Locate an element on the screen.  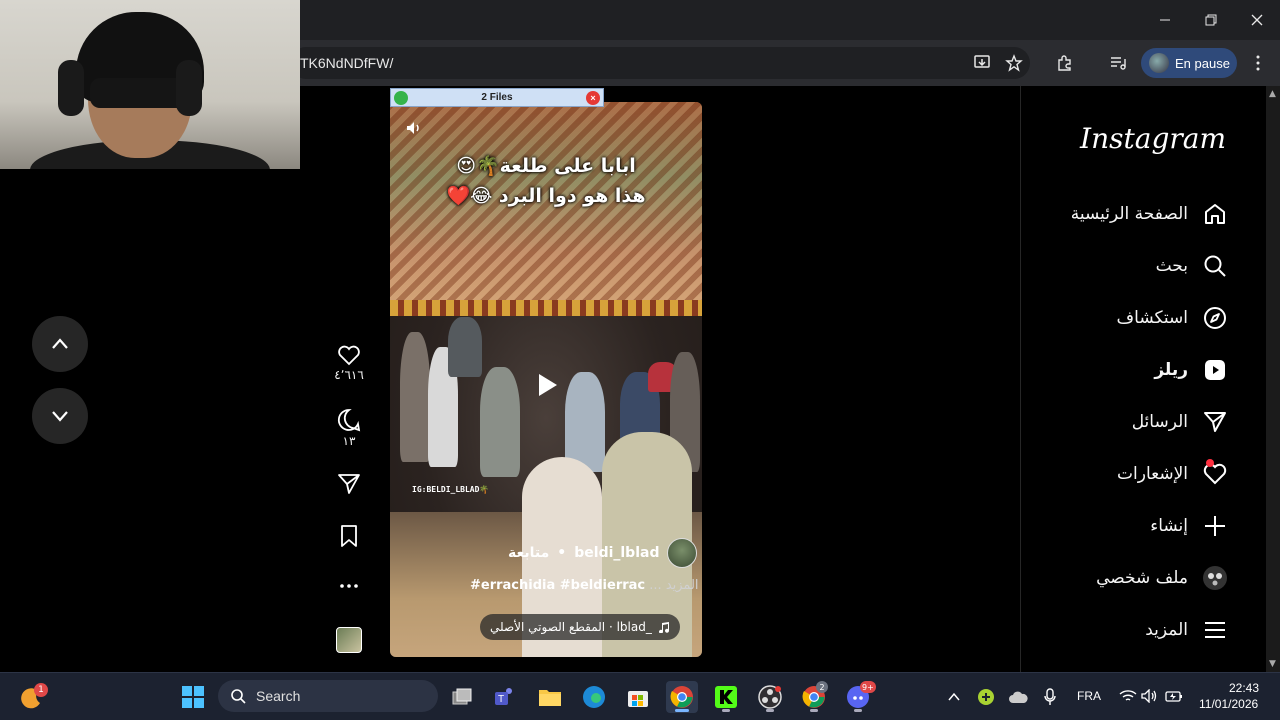
send-icon is located at coordinates (349, 484).